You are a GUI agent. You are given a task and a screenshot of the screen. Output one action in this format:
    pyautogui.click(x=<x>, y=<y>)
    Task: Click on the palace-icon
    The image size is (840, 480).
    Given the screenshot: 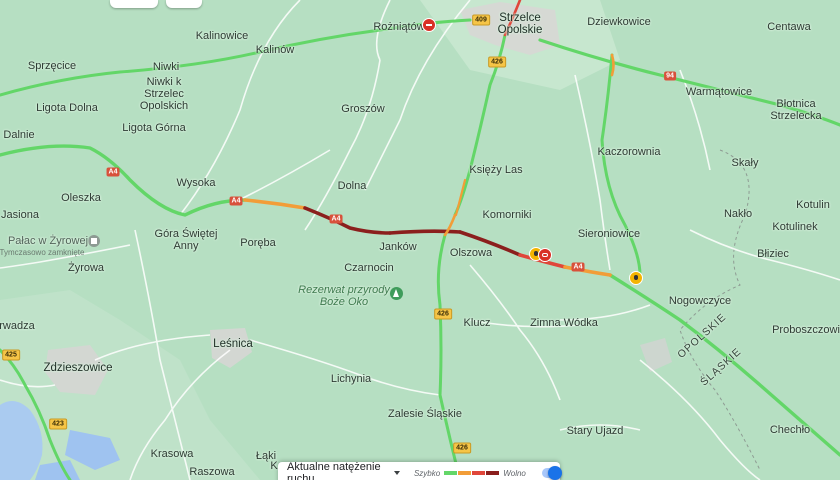 What is the action you would take?
    pyautogui.click(x=94, y=241)
    